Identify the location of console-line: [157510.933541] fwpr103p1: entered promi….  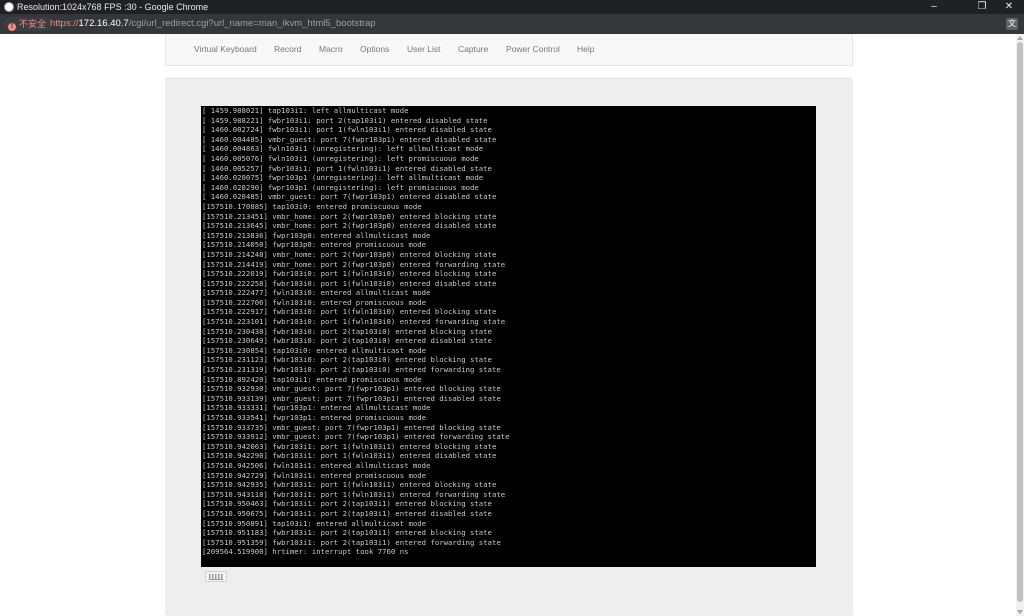
(314, 417).